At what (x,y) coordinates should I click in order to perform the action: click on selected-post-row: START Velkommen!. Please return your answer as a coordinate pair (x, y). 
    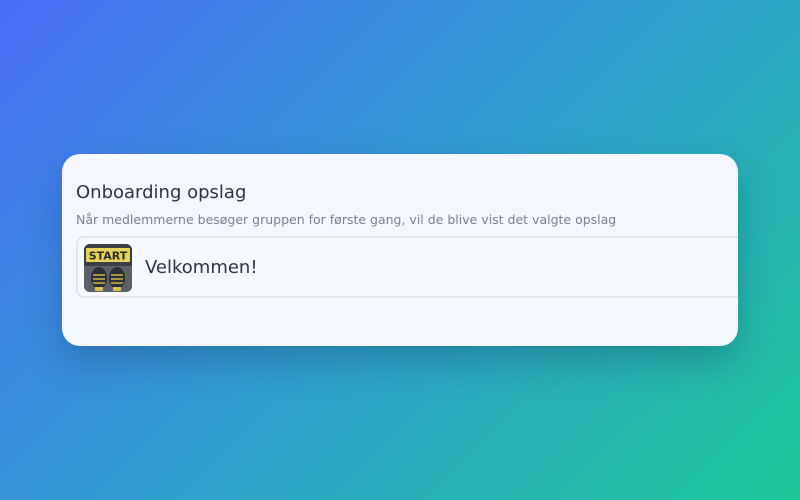
    Looking at the image, I should click on (407, 267).